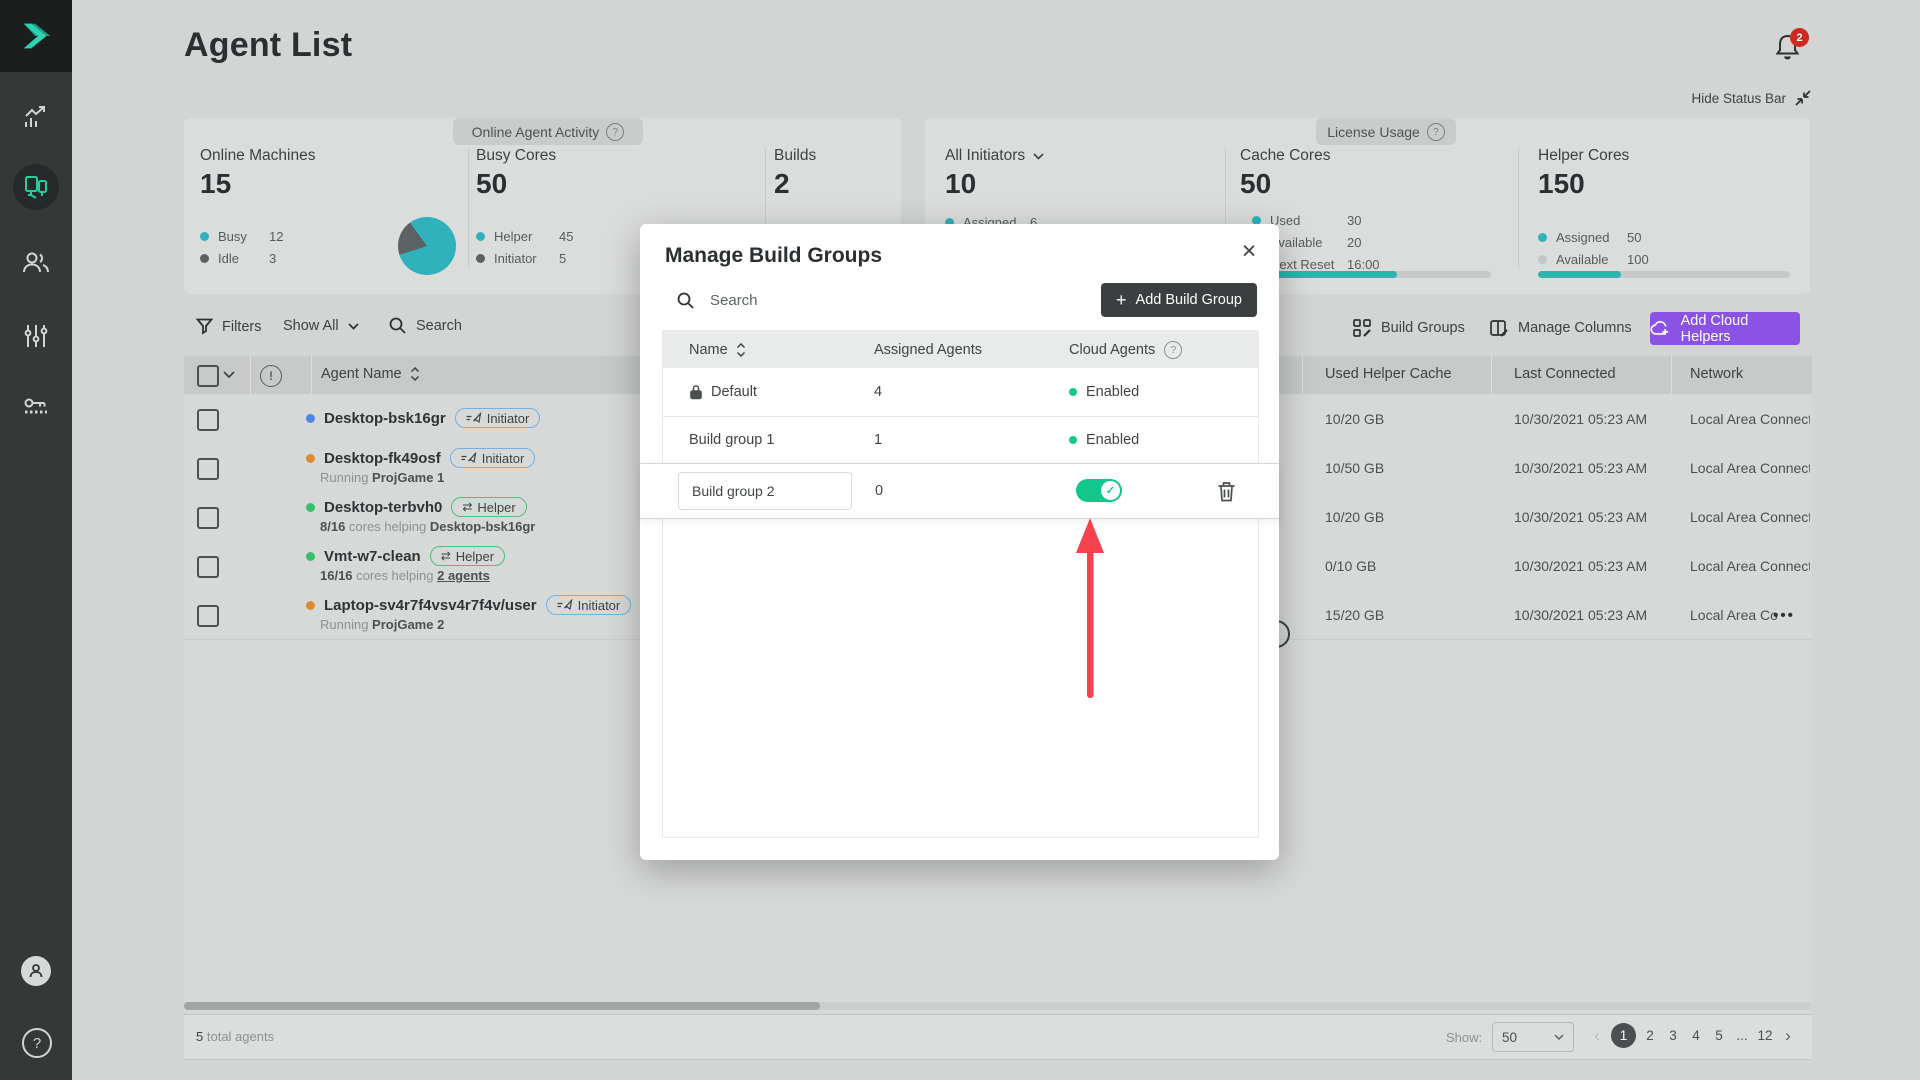 This screenshot has height=1080, width=1920. Describe the element at coordinates (1533, 1037) in the screenshot. I see `page-size-select: 50` at that location.